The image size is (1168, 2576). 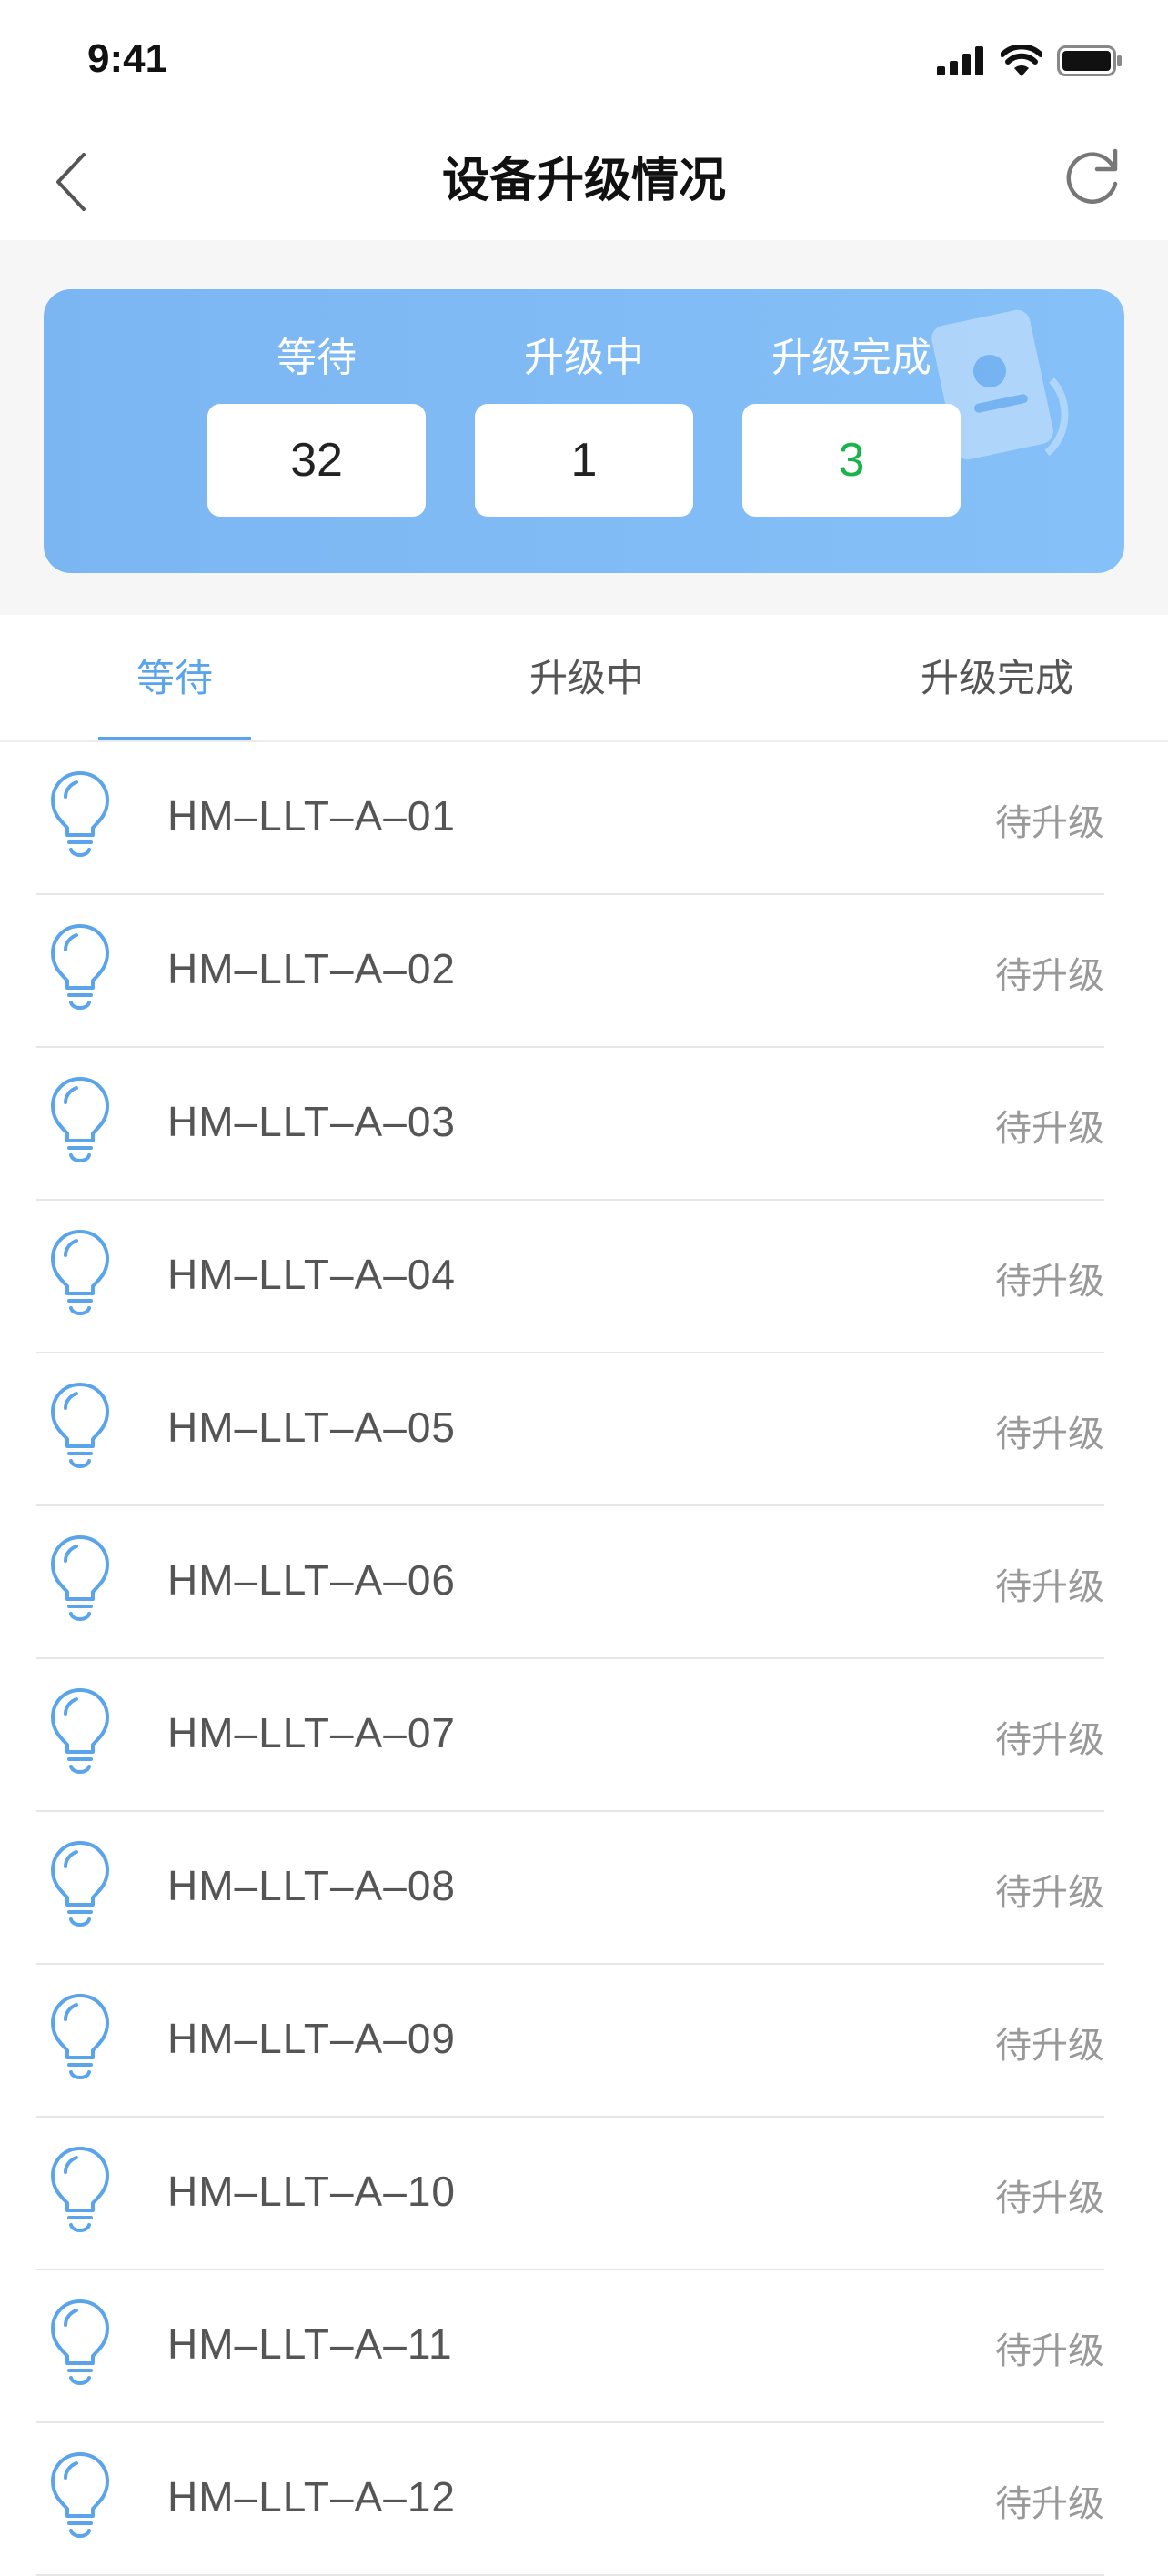 What do you see at coordinates (311, 2497) in the screenshot?
I see `device-name: HM–LLT–A–12` at bounding box center [311, 2497].